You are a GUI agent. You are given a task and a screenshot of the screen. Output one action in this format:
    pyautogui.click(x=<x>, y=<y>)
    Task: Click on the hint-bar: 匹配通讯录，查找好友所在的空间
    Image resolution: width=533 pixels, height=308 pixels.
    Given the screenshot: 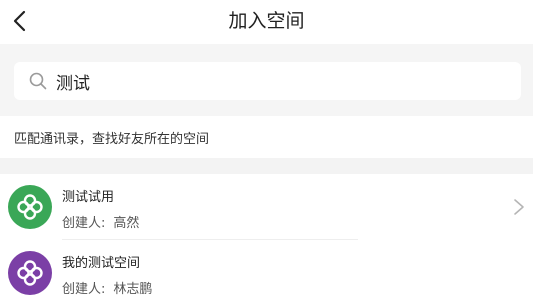 What is the action you would take?
    pyautogui.click(x=266, y=137)
    